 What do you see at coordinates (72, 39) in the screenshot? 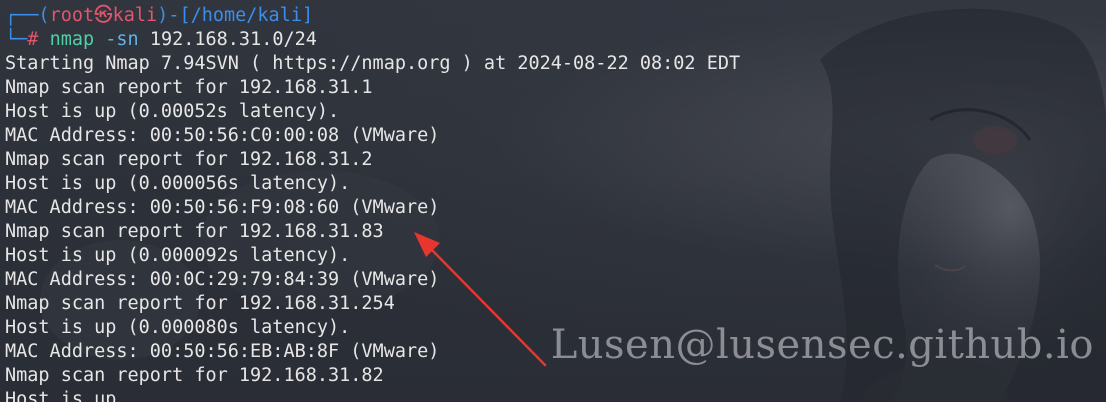
I see `command-name: nmap` at bounding box center [72, 39].